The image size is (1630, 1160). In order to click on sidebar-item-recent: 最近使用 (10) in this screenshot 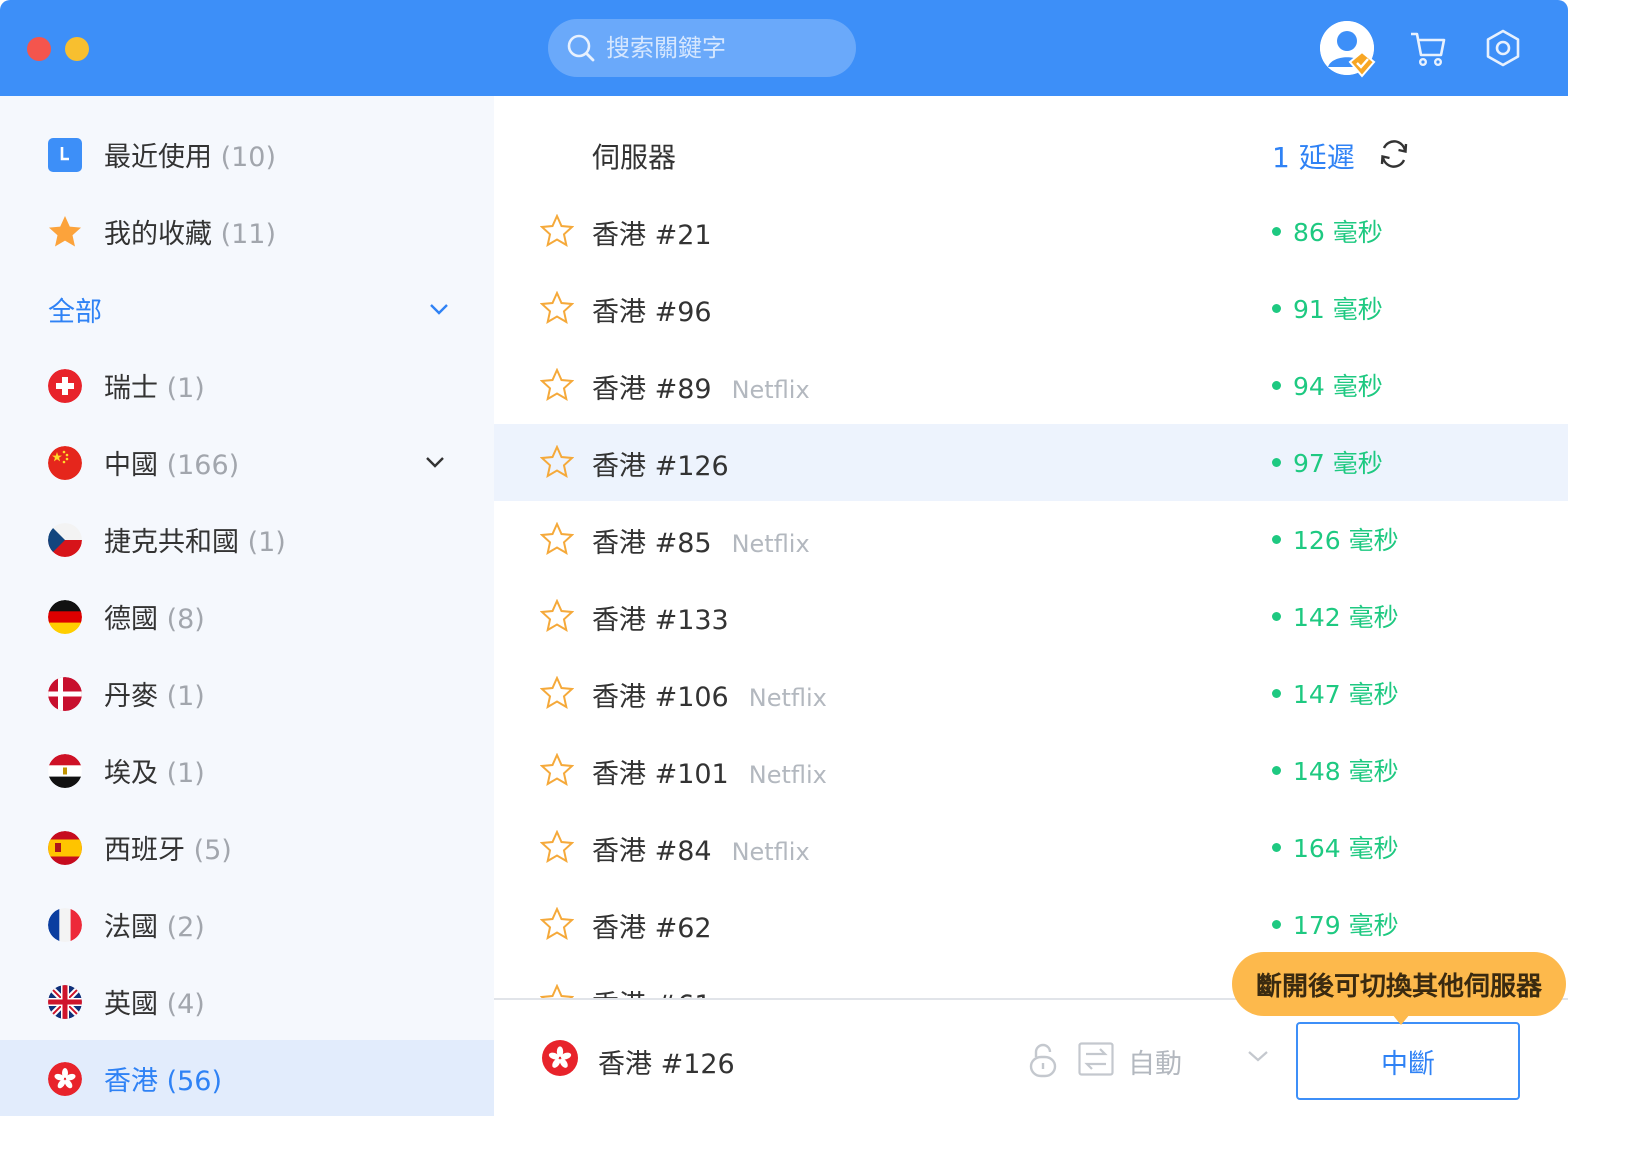, I will do `click(247, 154)`.